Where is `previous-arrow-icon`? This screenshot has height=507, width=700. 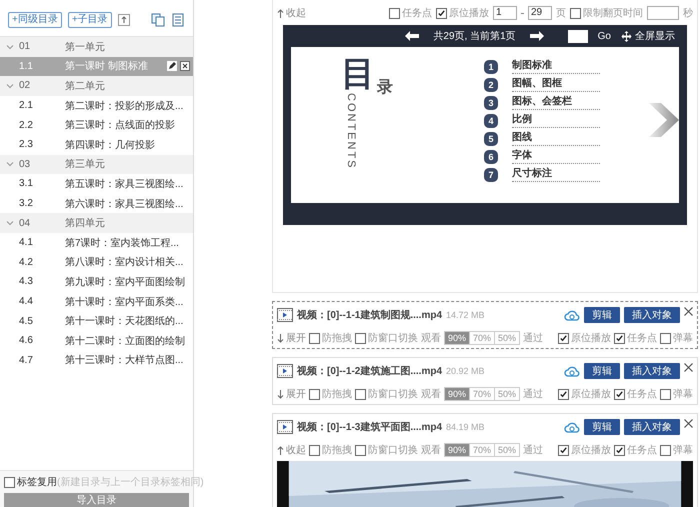 previous-arrow-icon is located at coordinates (412, 36).